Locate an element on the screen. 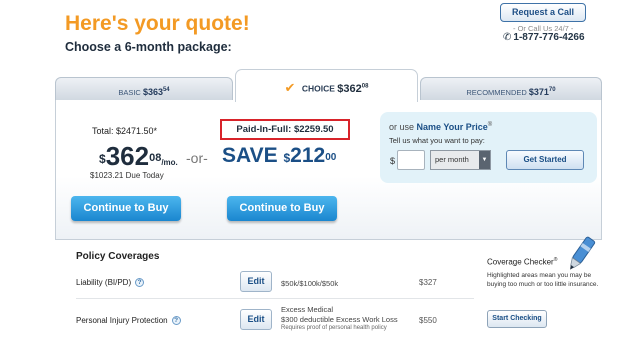  tab-basic-price: $36354 is located at coordinates (156, 92).